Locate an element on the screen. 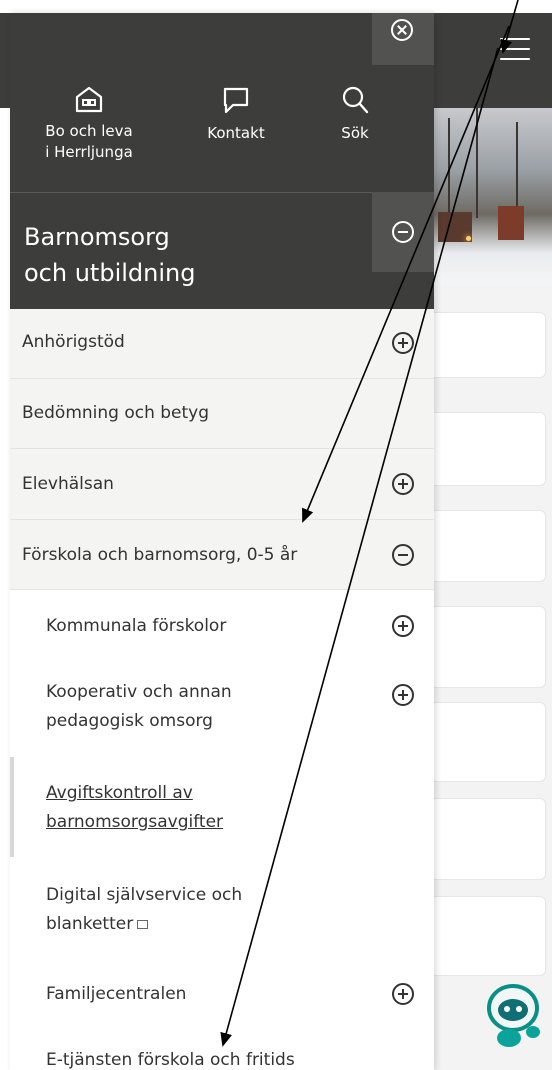 This screenshot has height=1070, width=552. chatbot-icon is located at coordinates (515, 1014).